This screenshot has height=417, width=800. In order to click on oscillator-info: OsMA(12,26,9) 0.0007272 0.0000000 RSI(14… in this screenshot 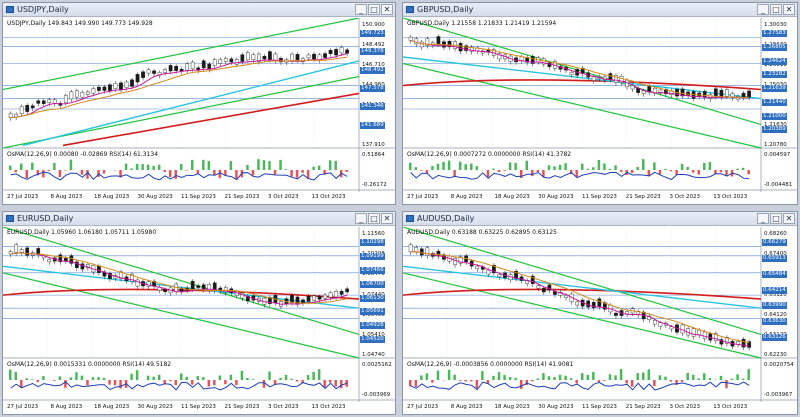, I will do `click(489, 154)`.